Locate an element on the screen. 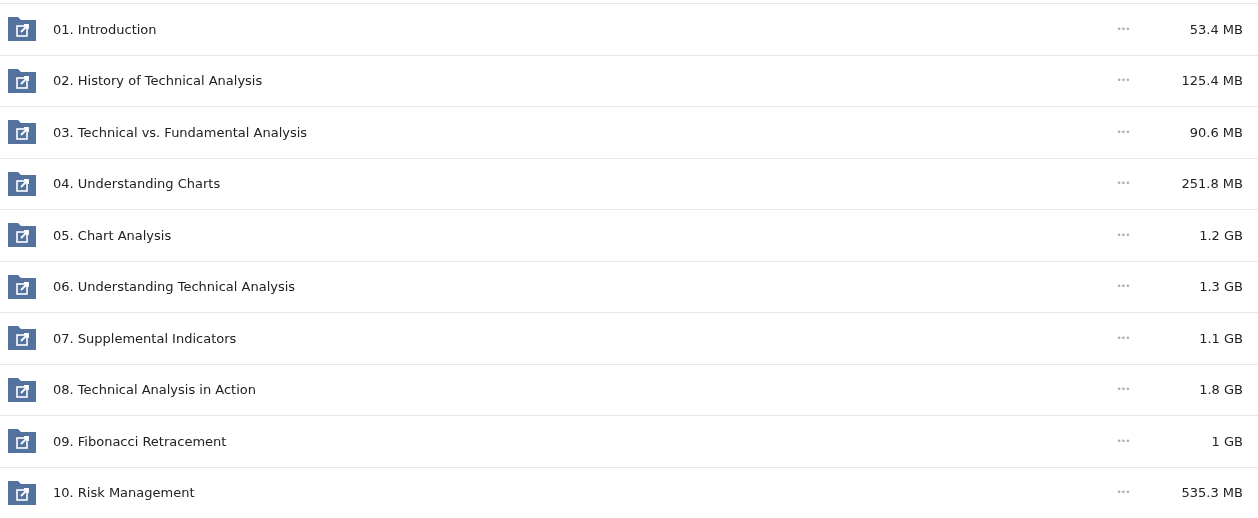 Image resolution: width=1258 pixels, height=518 pixels. folder-name: 07. Supplemental Indicators is located at coordinates (145, 338).